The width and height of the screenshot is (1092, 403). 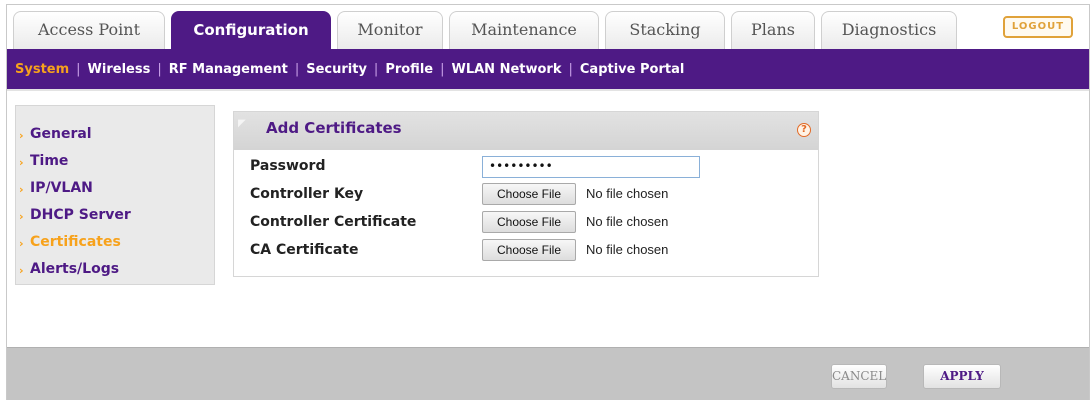 I want to click on password-row: Password •••••••••, so click(x=530, y=167).